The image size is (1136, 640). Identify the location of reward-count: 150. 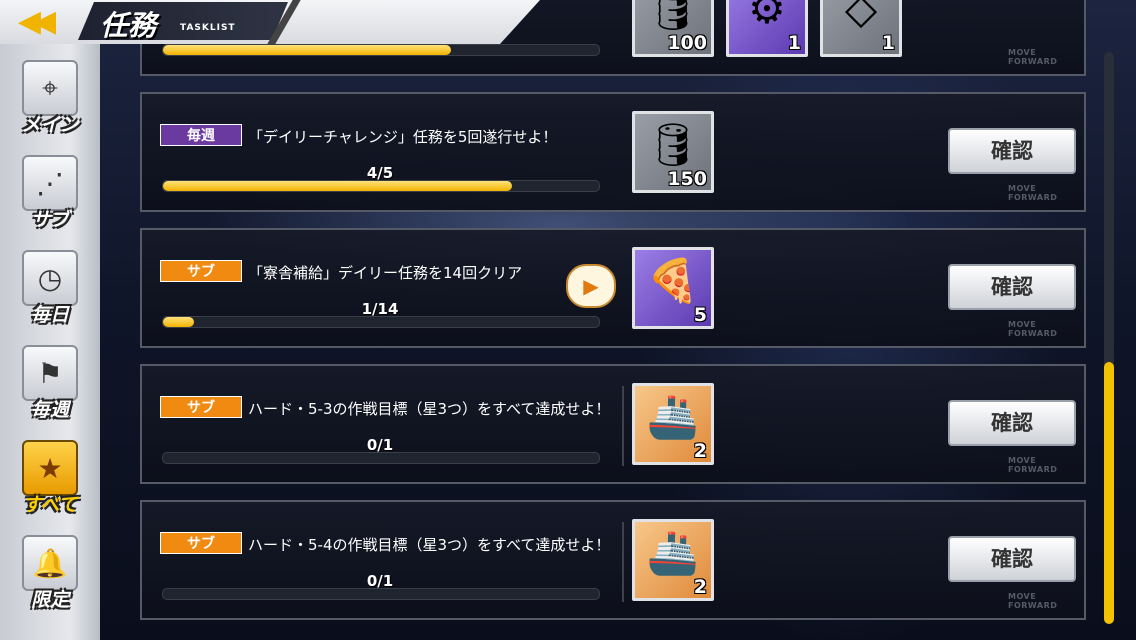
(687, 179).